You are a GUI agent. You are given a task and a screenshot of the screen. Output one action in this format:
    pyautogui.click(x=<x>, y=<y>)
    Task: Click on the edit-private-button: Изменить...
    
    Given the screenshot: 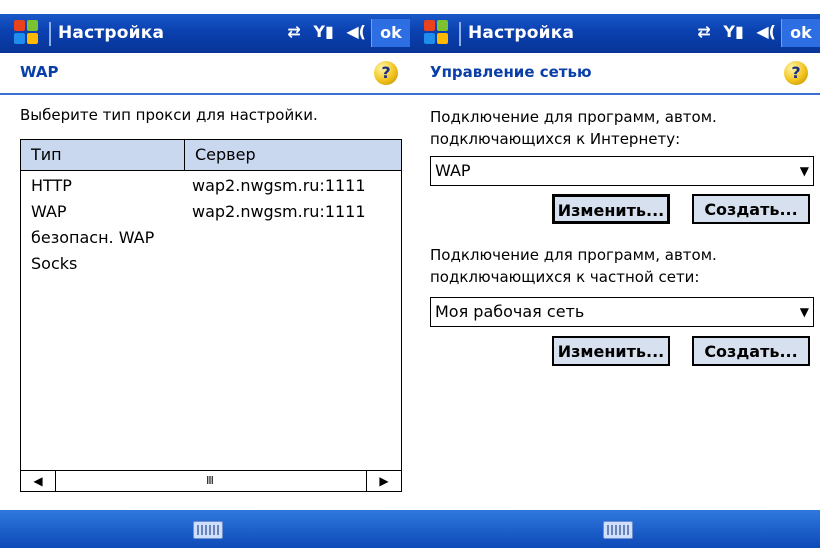 What is the action you would take?
    pyautogui.click(x=611, y=351)
    